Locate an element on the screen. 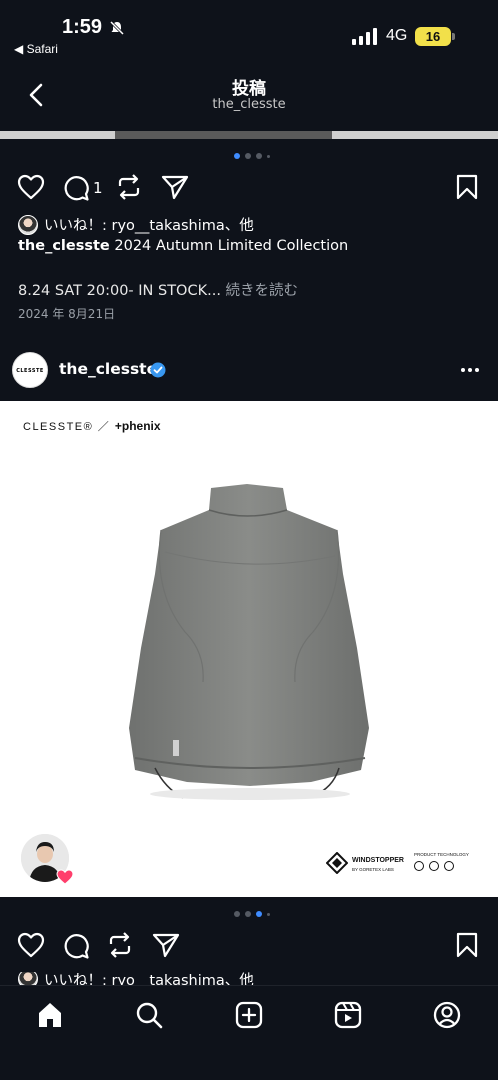 The image size is (498, 1080). network-type: 4G is located at coordinates (397, 35).